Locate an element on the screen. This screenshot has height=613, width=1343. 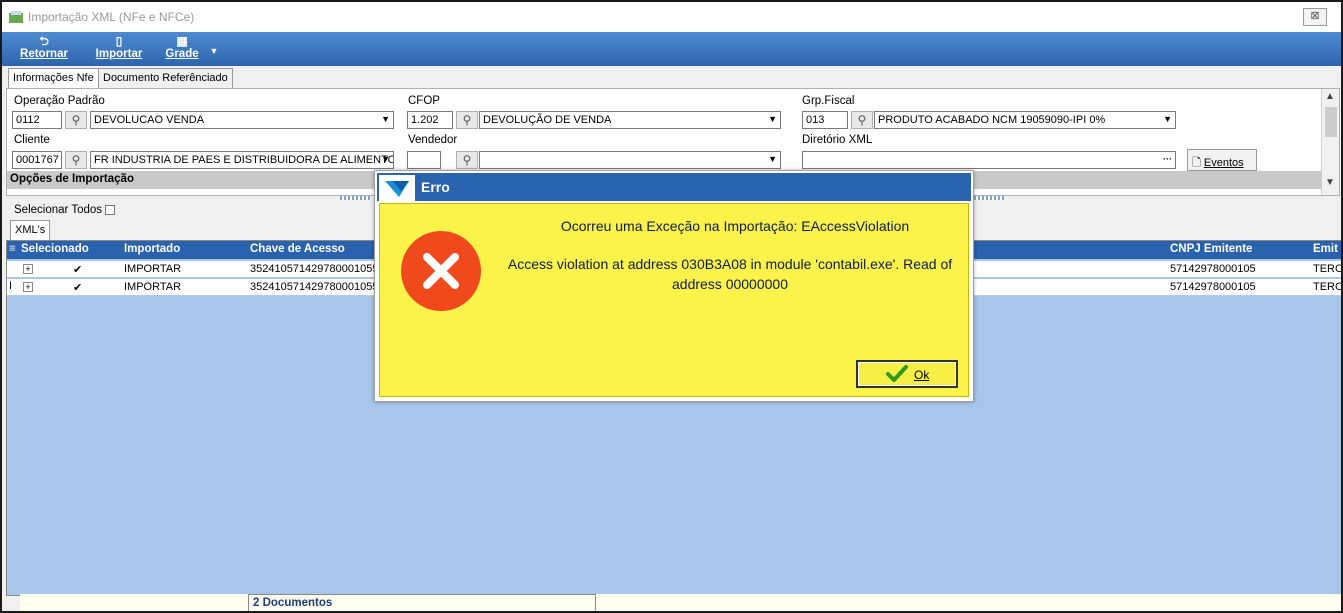
tab-informacoes-nfe: Informações Nfe is located at coordinates (53, 78).